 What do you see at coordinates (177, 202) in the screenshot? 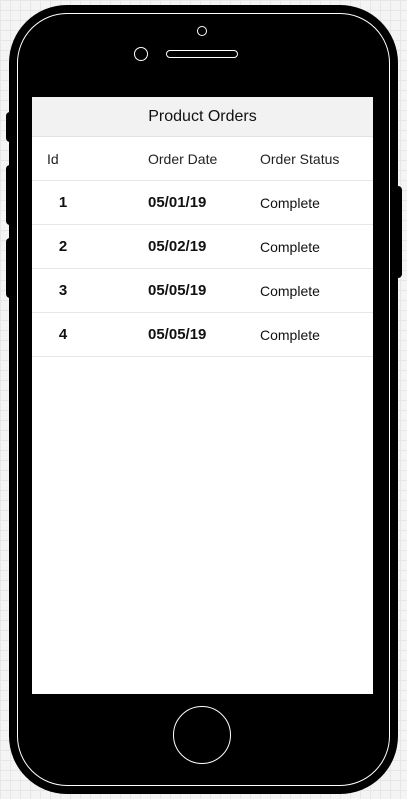
I see `order-date: 05/01/19` at bounding box center [177, 202].